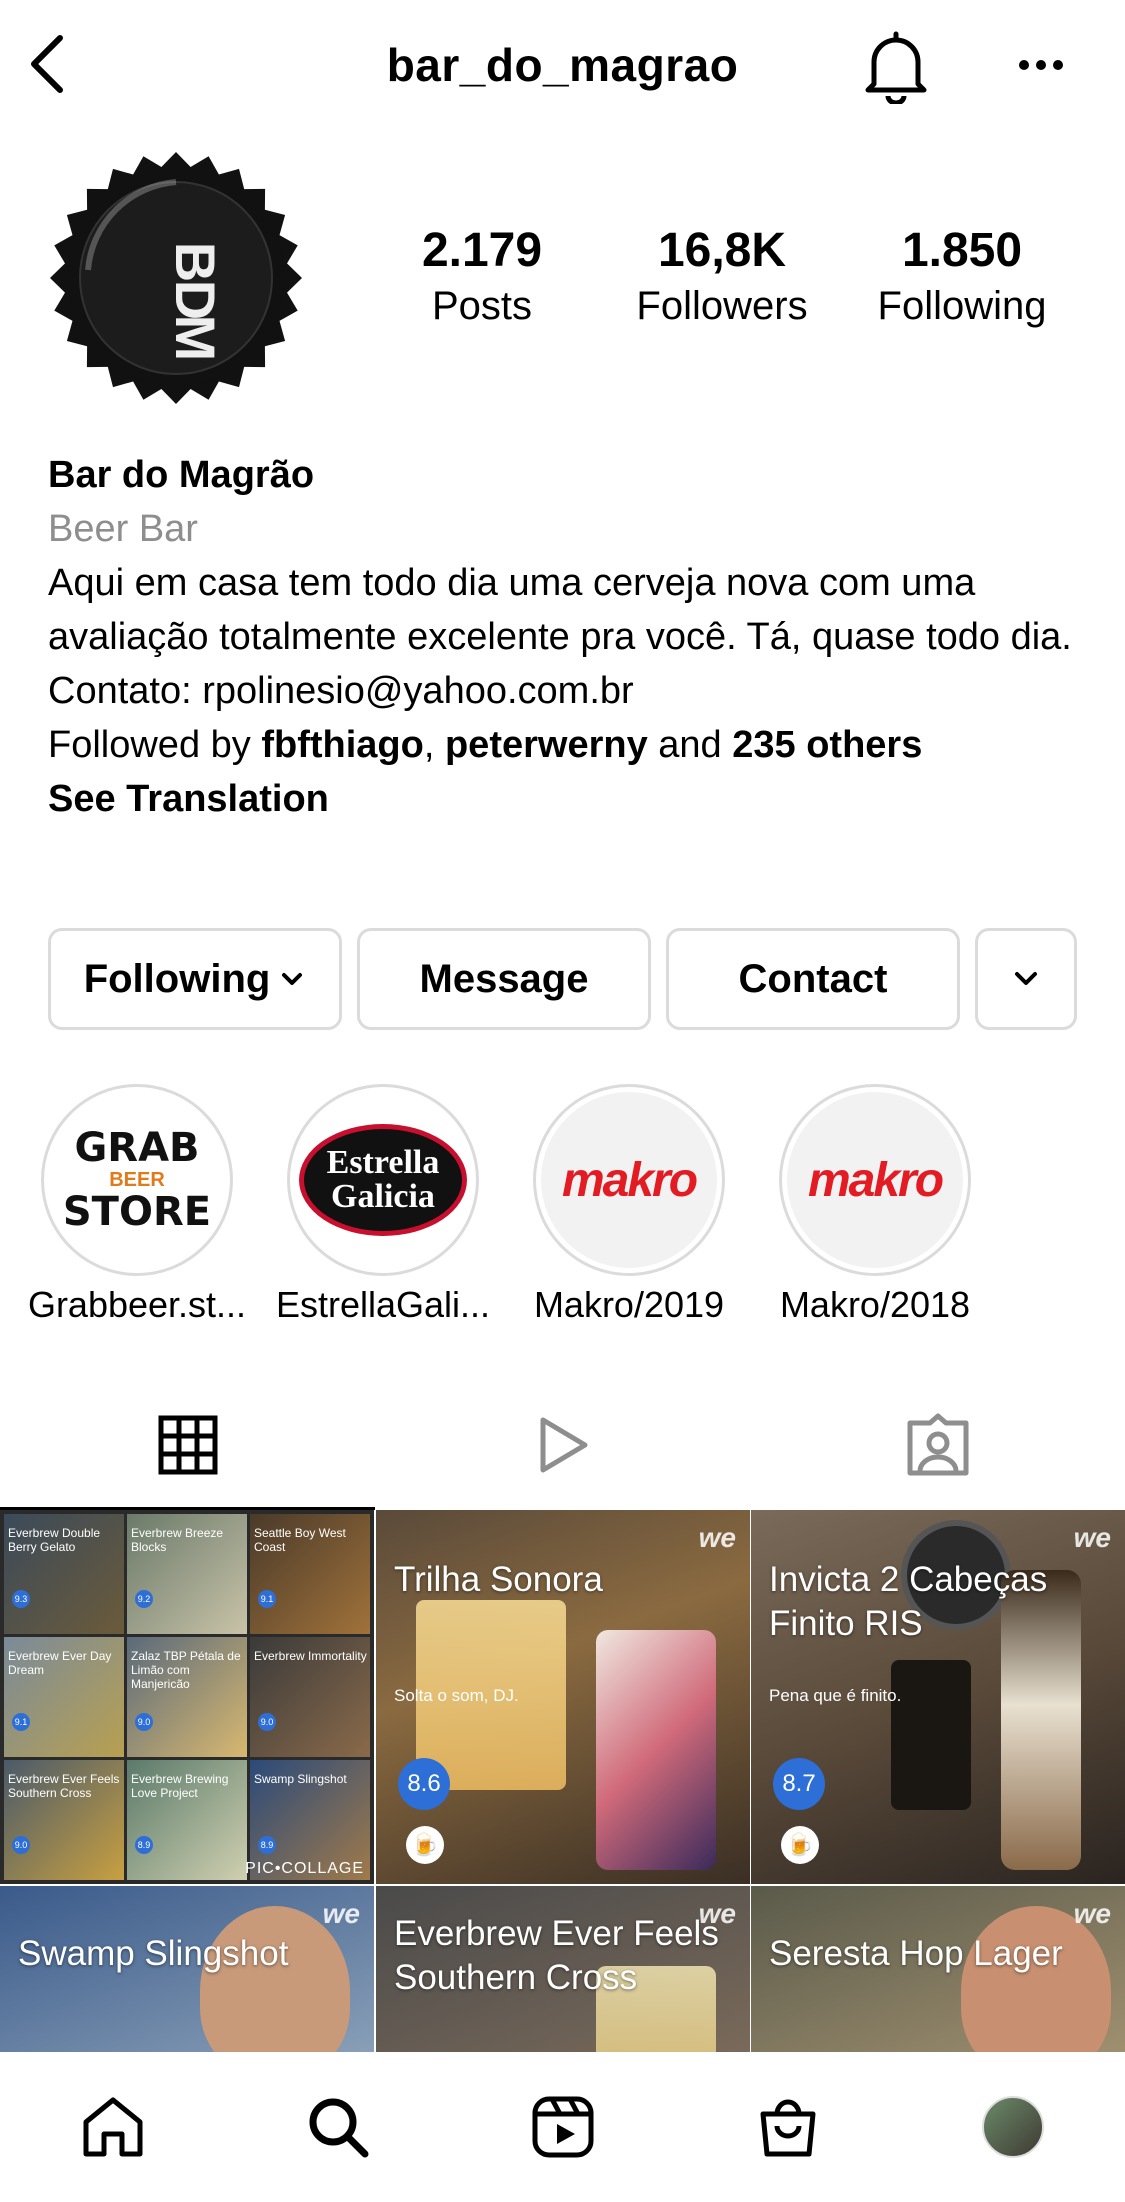 Image resolution: width=1125 pixels, height=2202 pixels. I want to click on tab-posts-grid, so click(187, 1445).